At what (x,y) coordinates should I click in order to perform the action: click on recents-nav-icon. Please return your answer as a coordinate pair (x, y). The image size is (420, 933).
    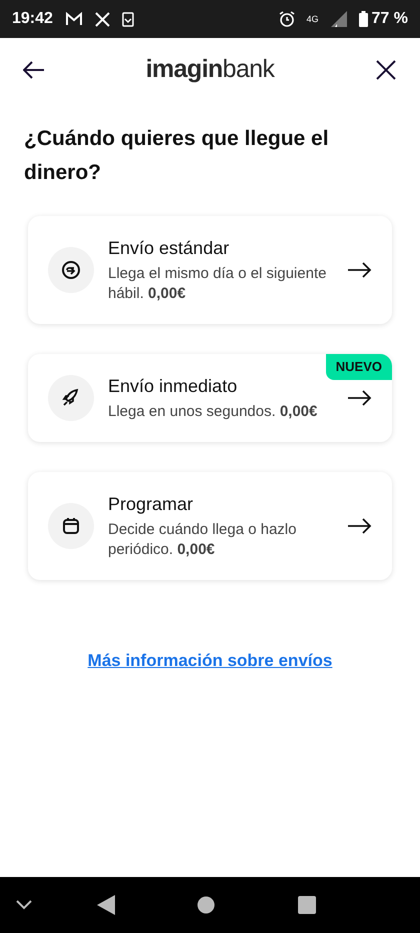
    Looking at the image, I should click on (307, 905).